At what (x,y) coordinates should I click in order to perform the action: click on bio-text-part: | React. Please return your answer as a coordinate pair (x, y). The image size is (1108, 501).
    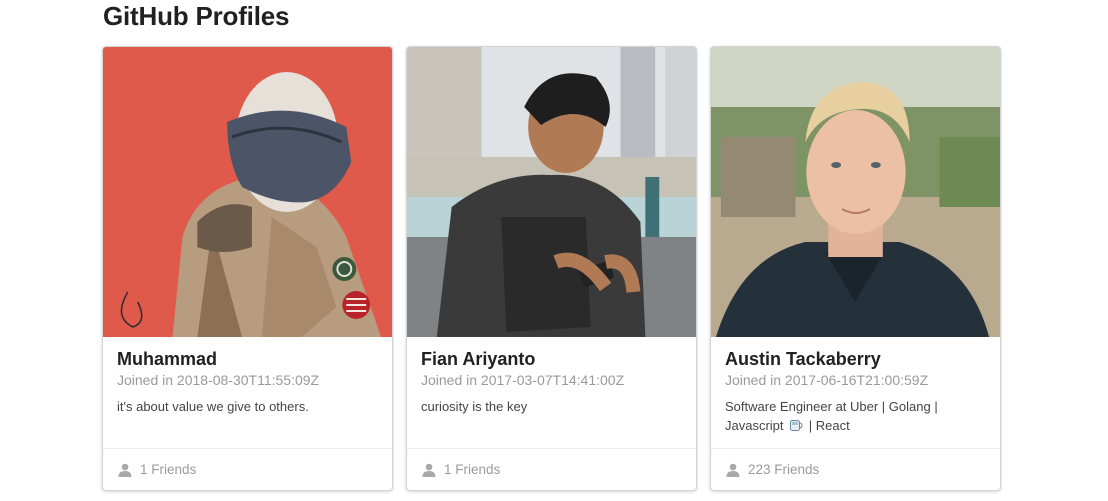
    Looking at the image, I should click on (829, 425).